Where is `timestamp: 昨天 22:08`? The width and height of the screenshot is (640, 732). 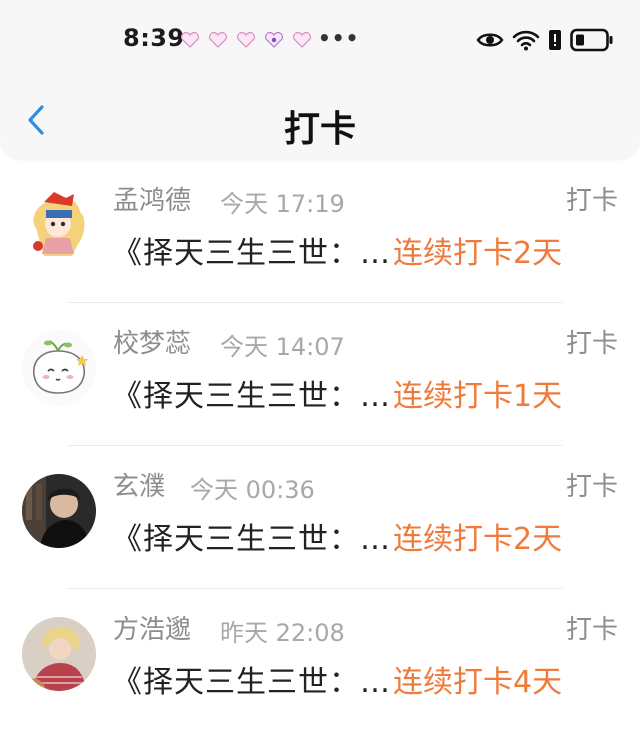 timestamp: 昨天 22:08 is located at coordinates (282, 633).